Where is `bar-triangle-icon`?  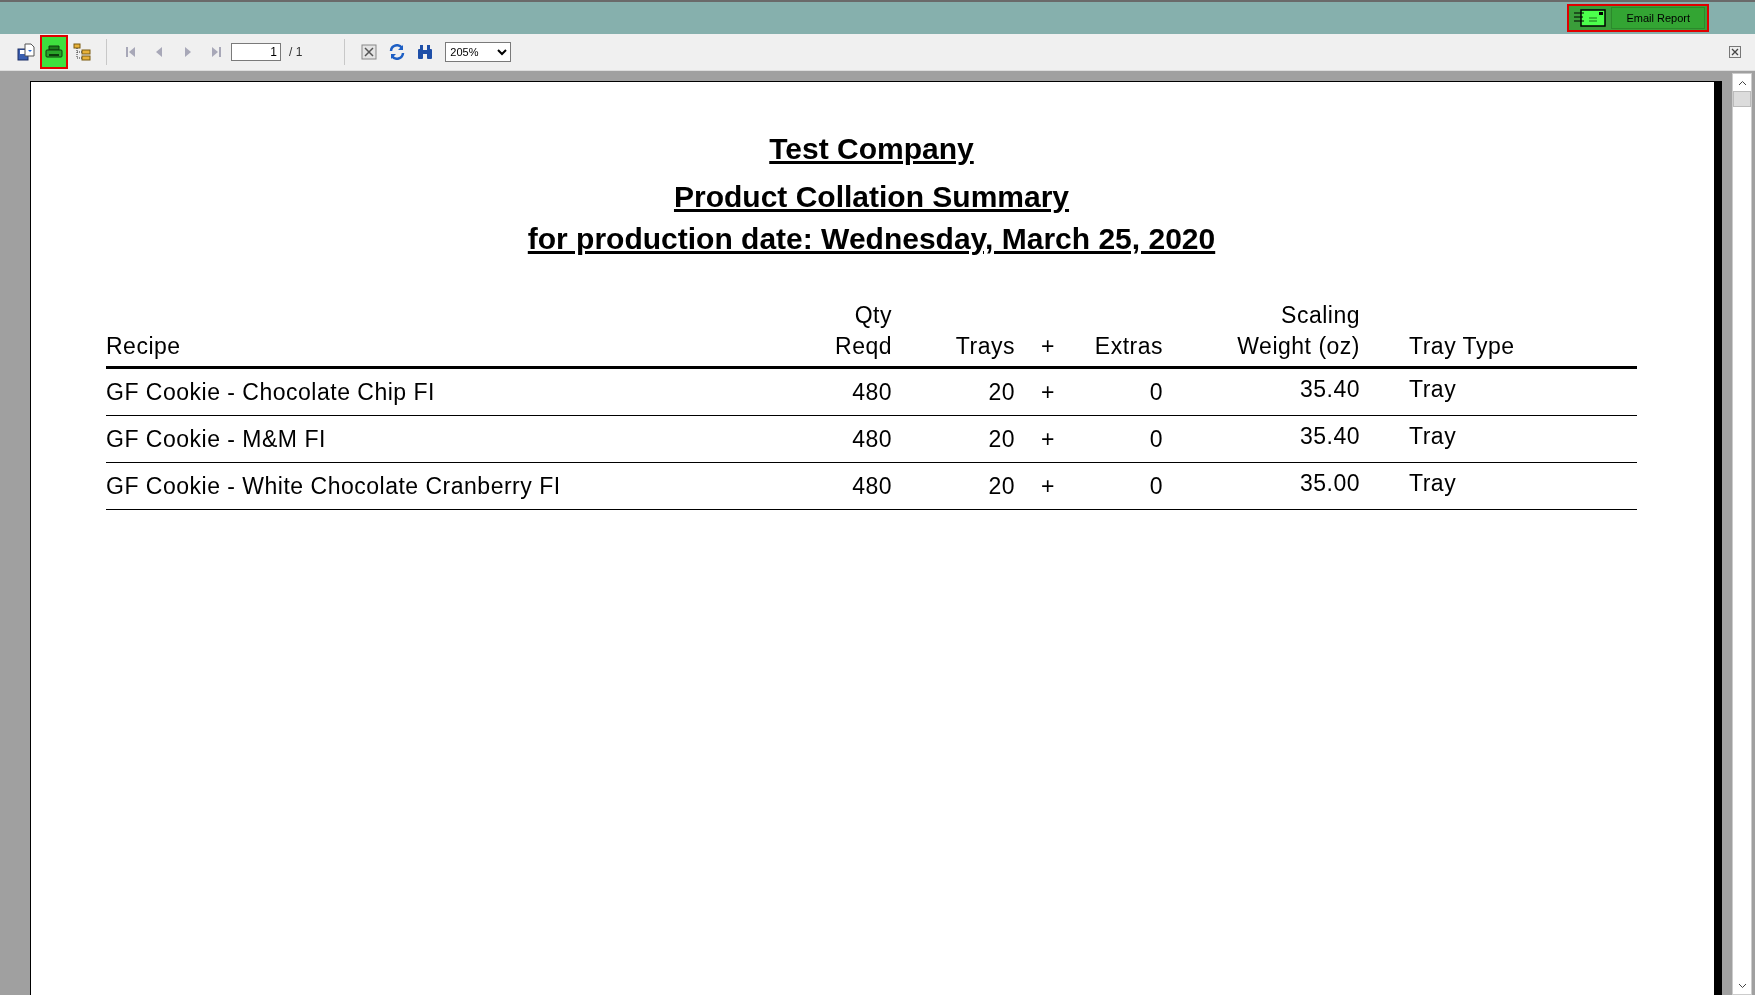 bar-triangle-icon is located at coordinates (131, 52).